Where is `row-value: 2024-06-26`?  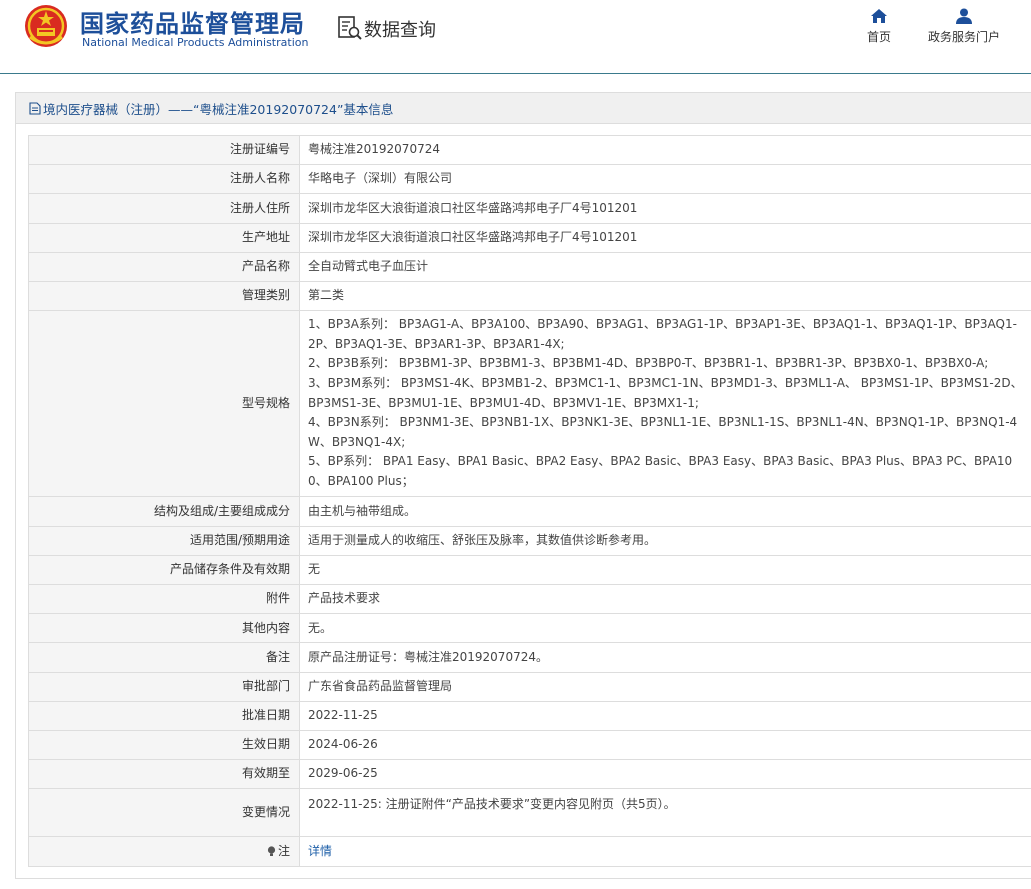 row-value: 2024-06-26 is located at coordinates (665, 745).